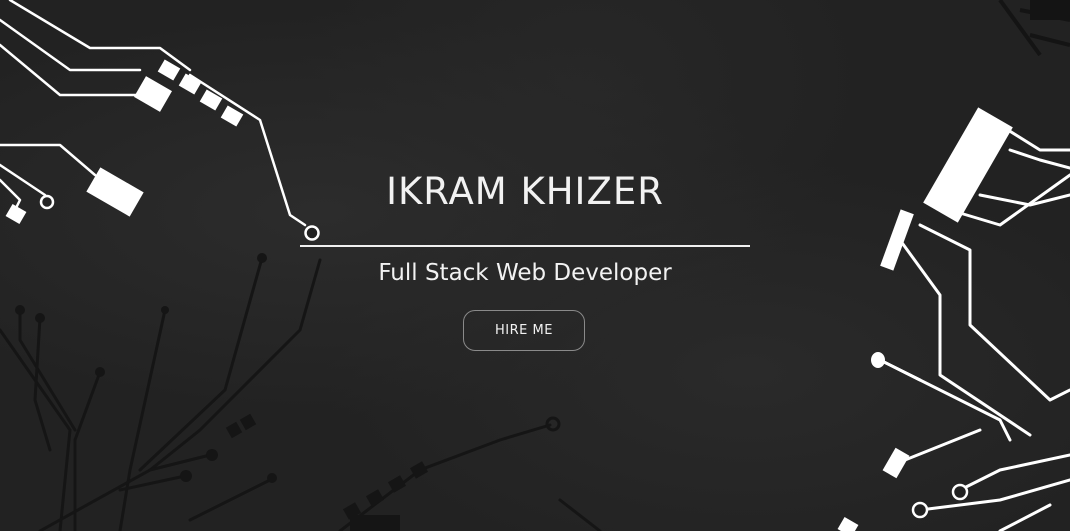 The image size is (1070, 531). What do you see at coordinates (524, 330) in the screenshot?
I see `hire-me-button: HIRE ME` at bounding box center [524, 330].